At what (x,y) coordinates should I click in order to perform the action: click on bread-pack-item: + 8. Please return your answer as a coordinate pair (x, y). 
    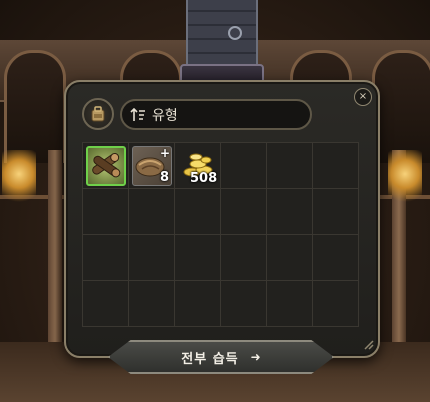
    Looking at the image, I should click on (152, 166).